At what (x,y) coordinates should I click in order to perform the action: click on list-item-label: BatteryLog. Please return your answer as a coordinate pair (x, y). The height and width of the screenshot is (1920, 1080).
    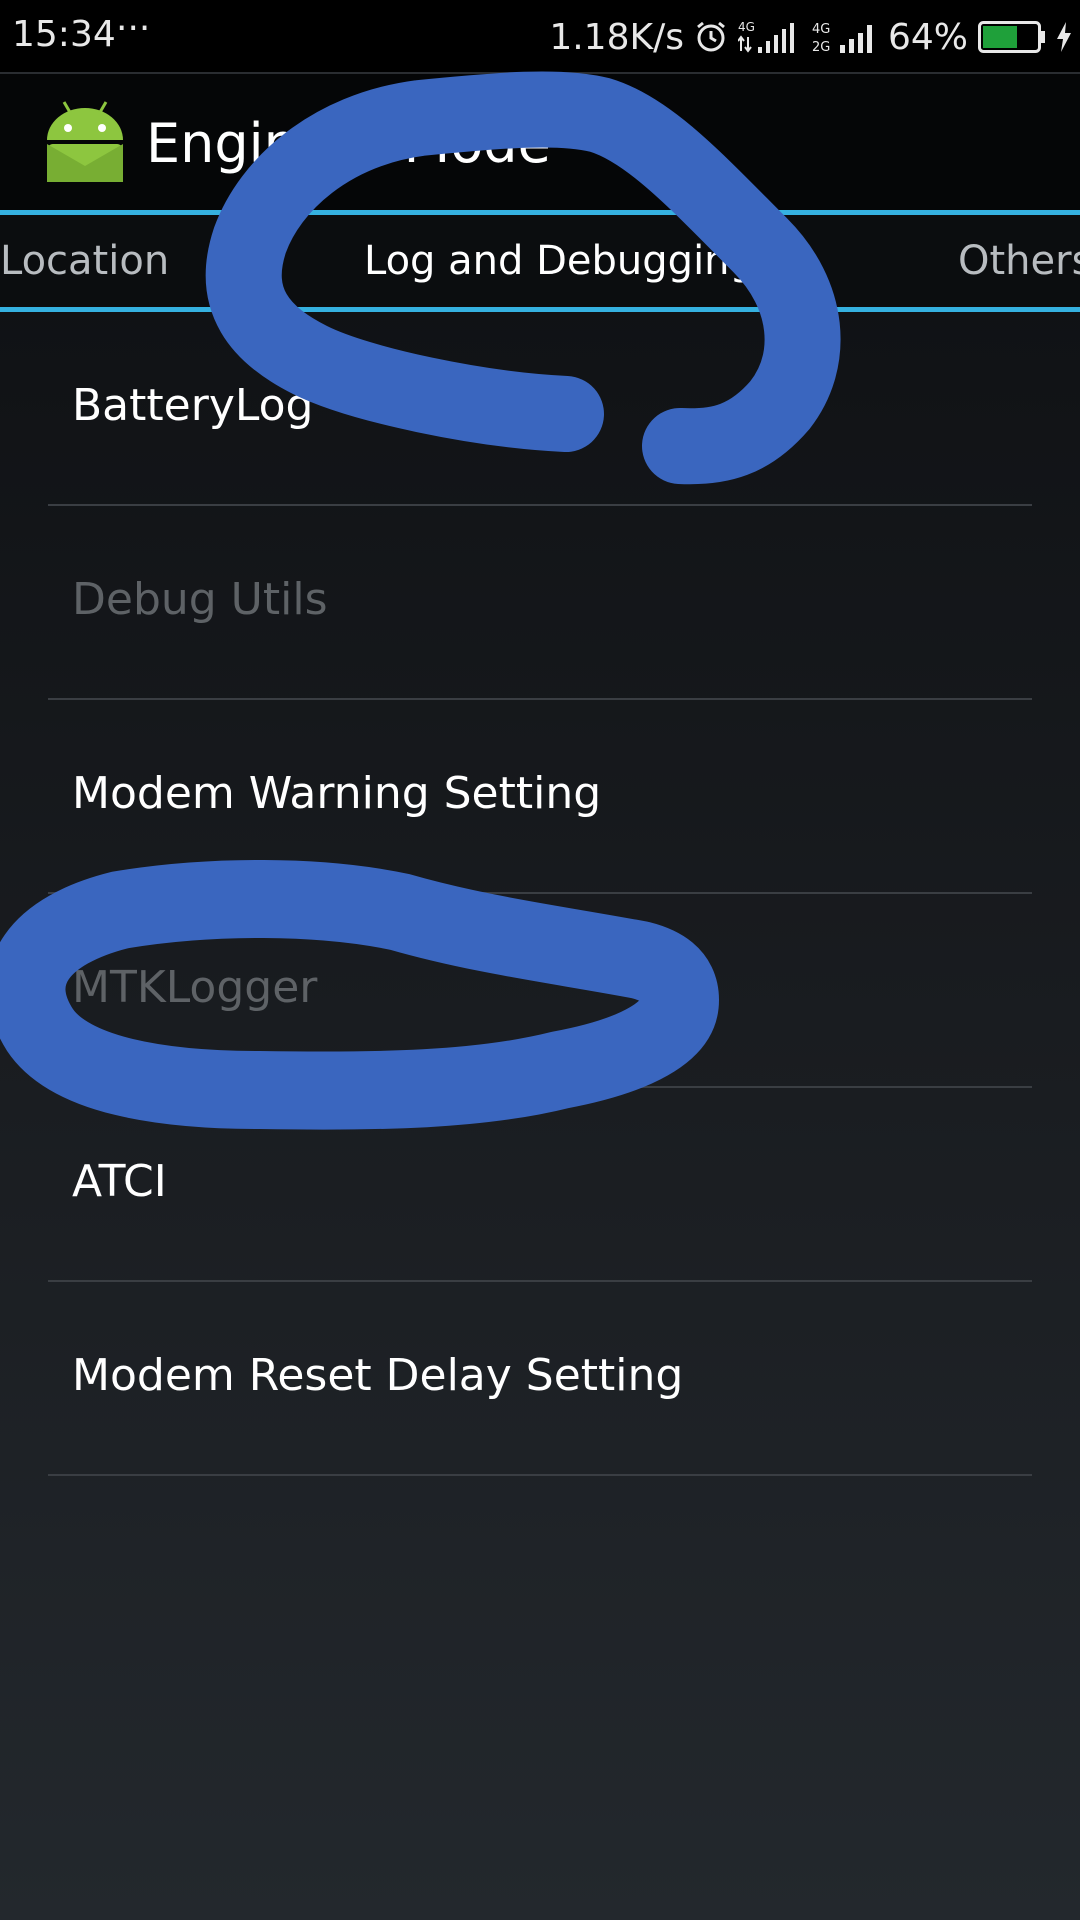
    Looking at the image, I should click on (193, 405).